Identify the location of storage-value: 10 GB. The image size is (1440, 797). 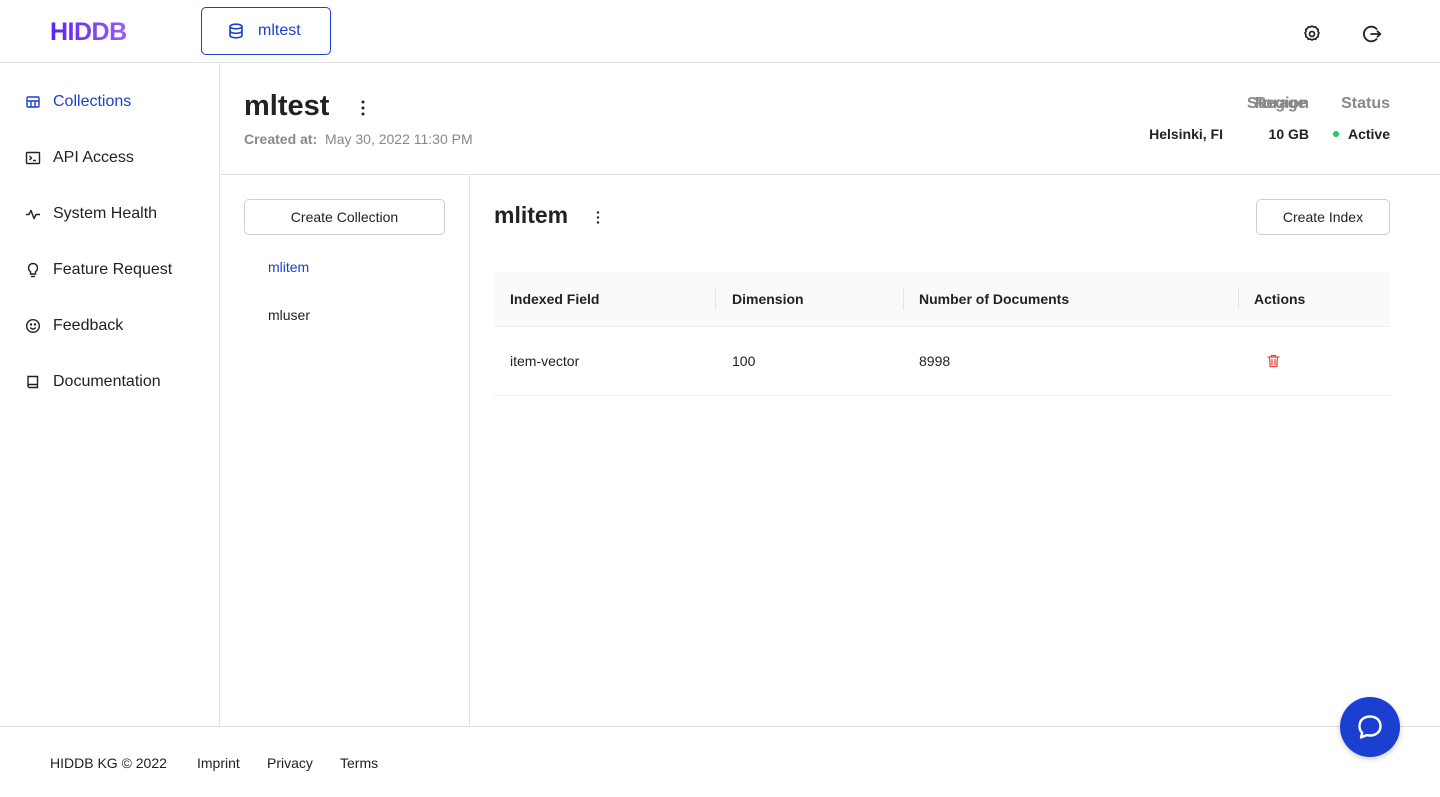
(1288, 134).